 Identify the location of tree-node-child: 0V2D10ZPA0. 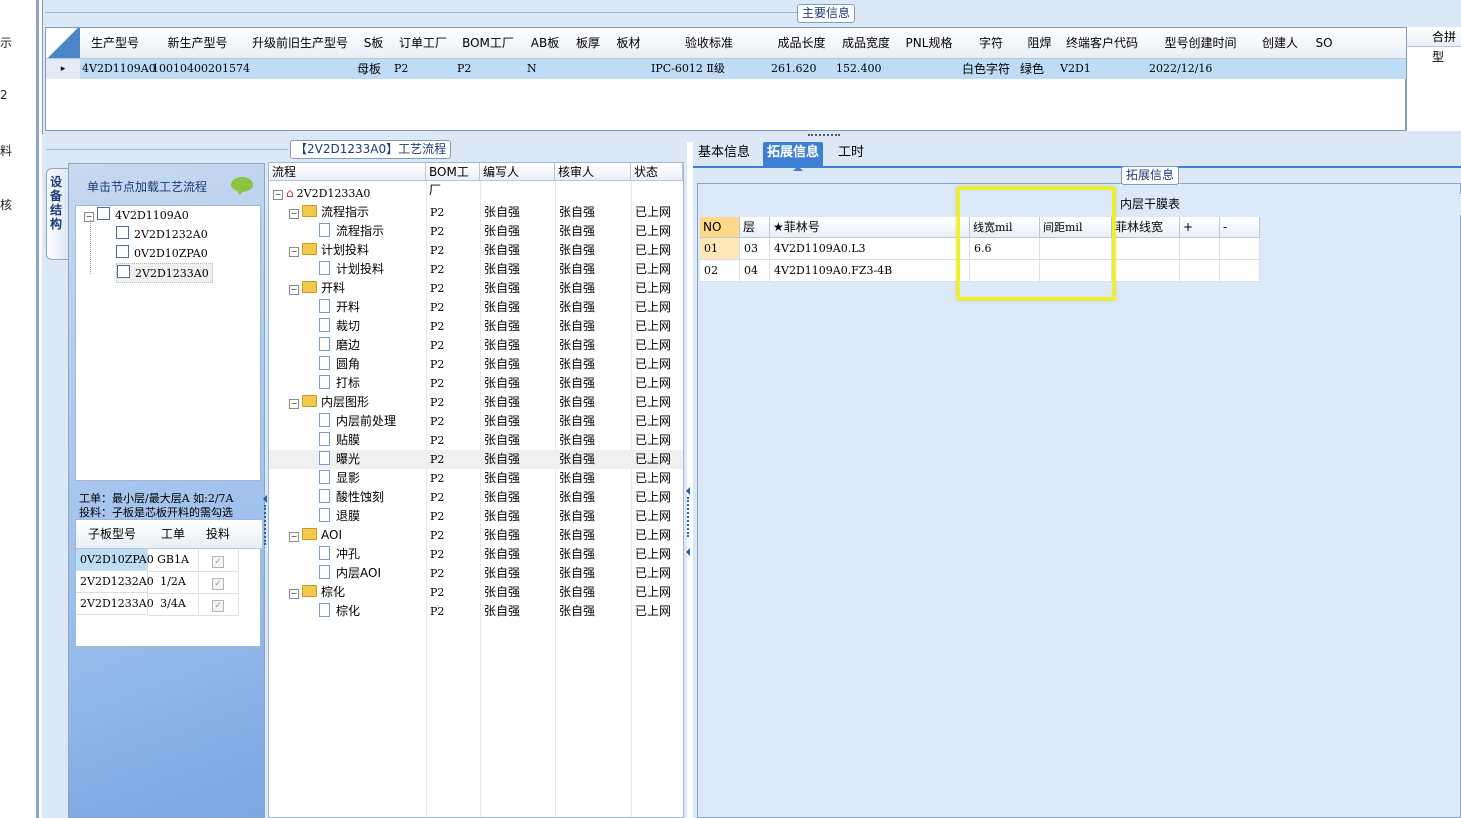
(162, 253).